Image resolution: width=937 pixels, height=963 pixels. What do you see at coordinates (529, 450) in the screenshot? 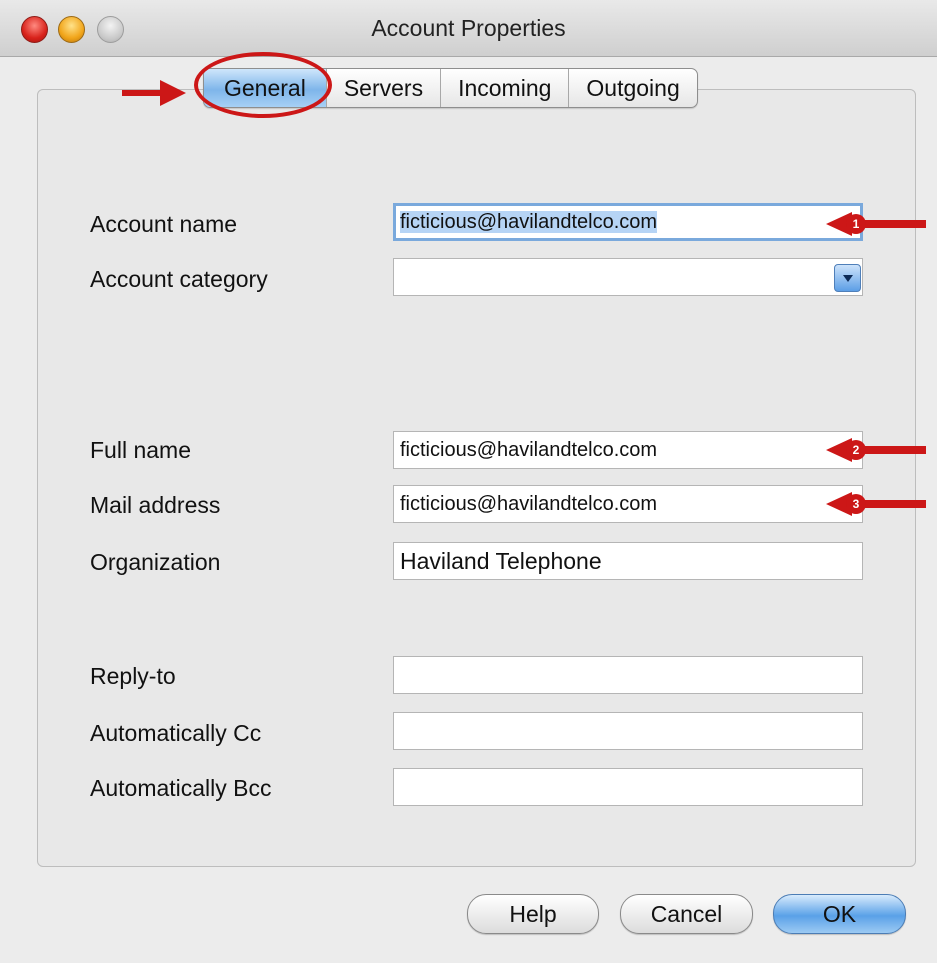
I see `full-name-value: ficticious@havilandtelco.com` at bounding box center [529, 450].